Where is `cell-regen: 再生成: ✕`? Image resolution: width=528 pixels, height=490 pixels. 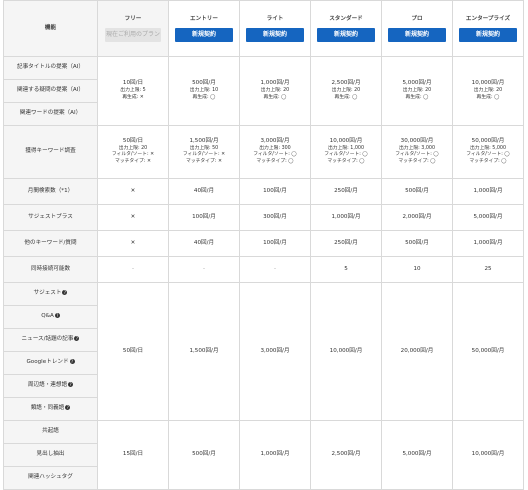
cell-regen: 再生成: ✕ is located at coordinates (133, 97).